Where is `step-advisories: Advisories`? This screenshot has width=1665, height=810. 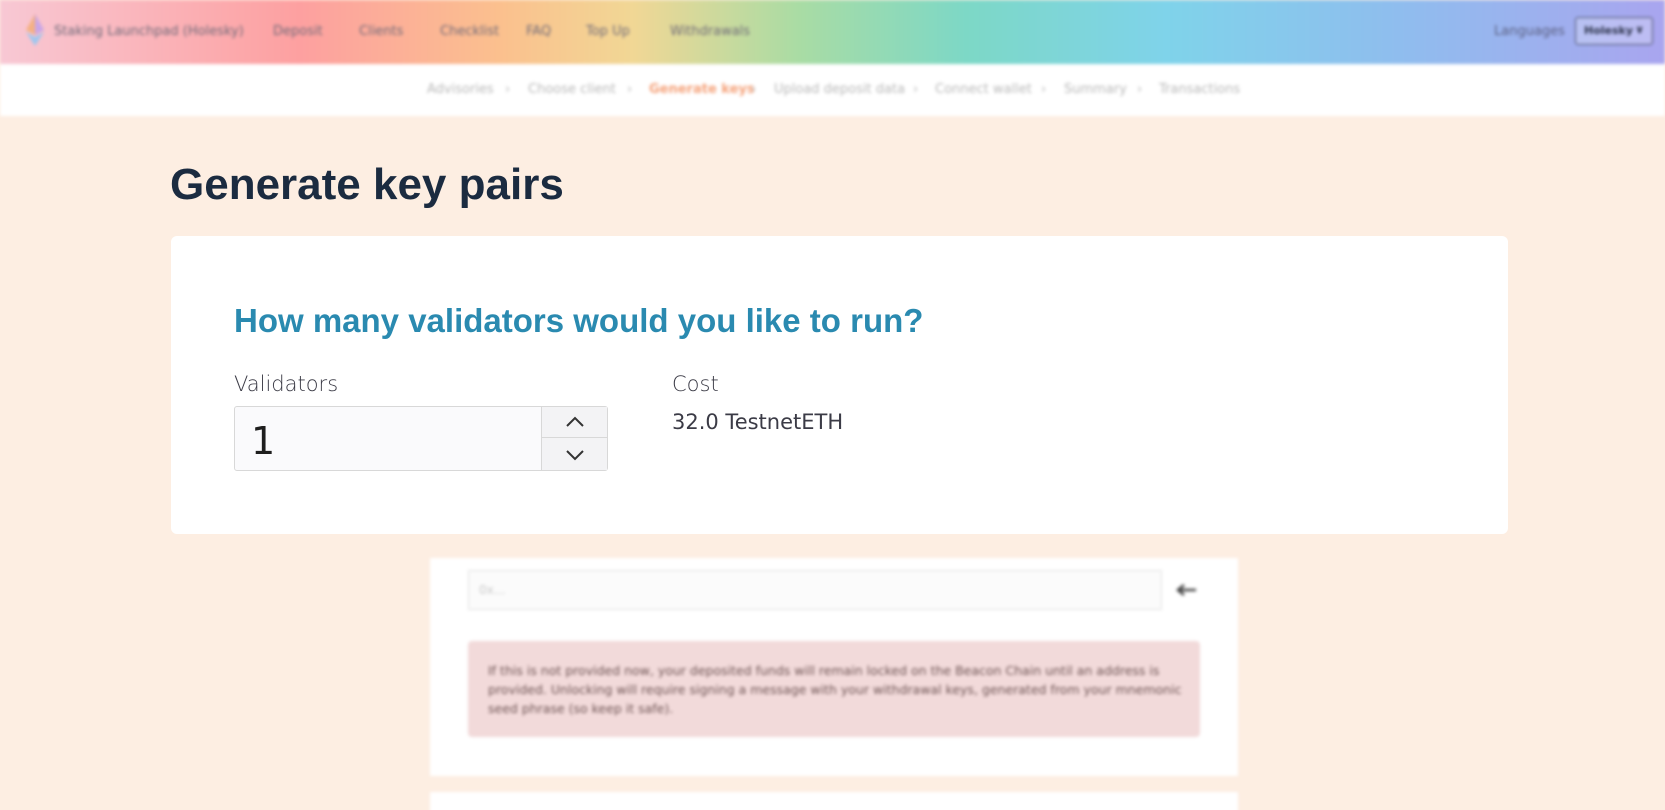 step-advisories: Advisories is located at coordinates (460, 89).